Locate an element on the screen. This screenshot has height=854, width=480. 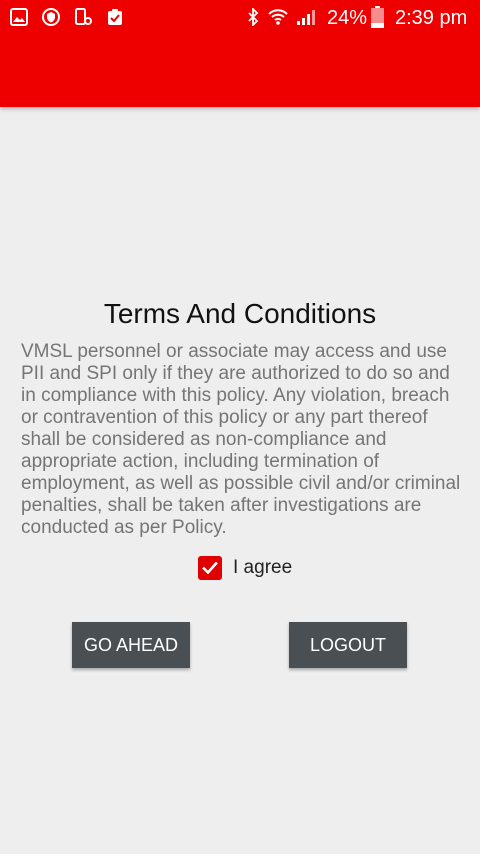
page-title: Terms And Conditions is located at coordinates (240, 313).